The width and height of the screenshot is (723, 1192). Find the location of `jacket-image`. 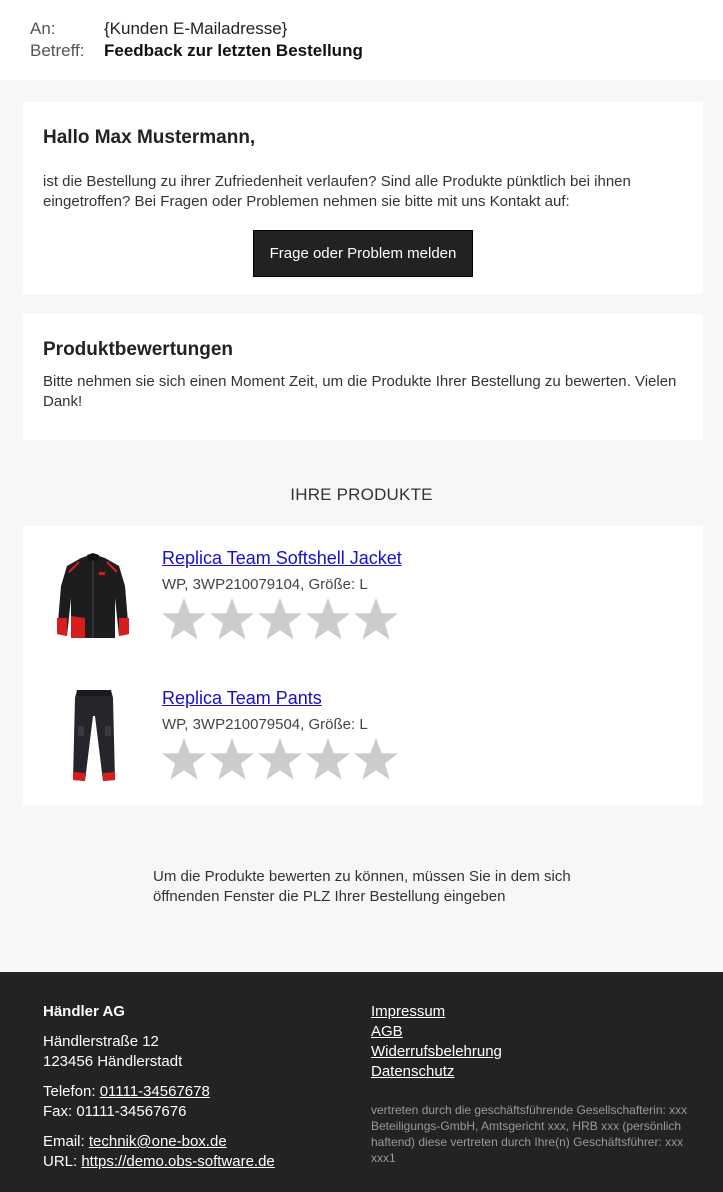

jacket-image is located at coordinates (93, 596).